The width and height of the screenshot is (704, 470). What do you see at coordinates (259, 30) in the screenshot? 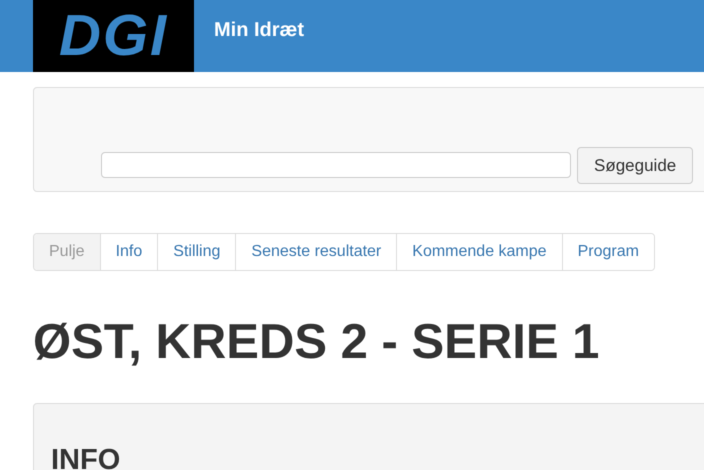
I see `site-title: Min Idræt` at bounding box center [259, 30].